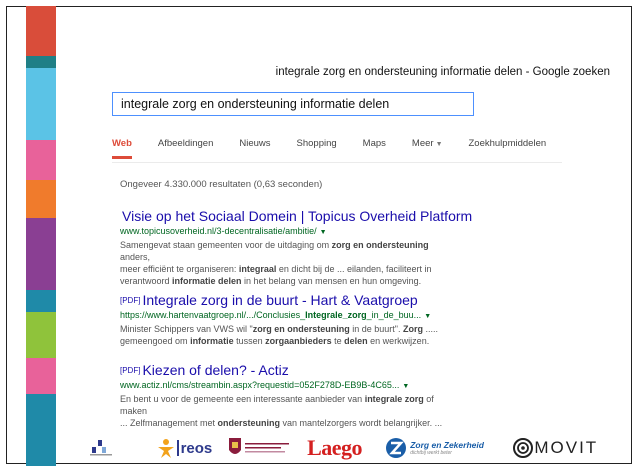  What do you see at coordinates (254, 147) in the screenshot?
I see `tab-nieuws: Nieuws` at bounding box center [254, 147].